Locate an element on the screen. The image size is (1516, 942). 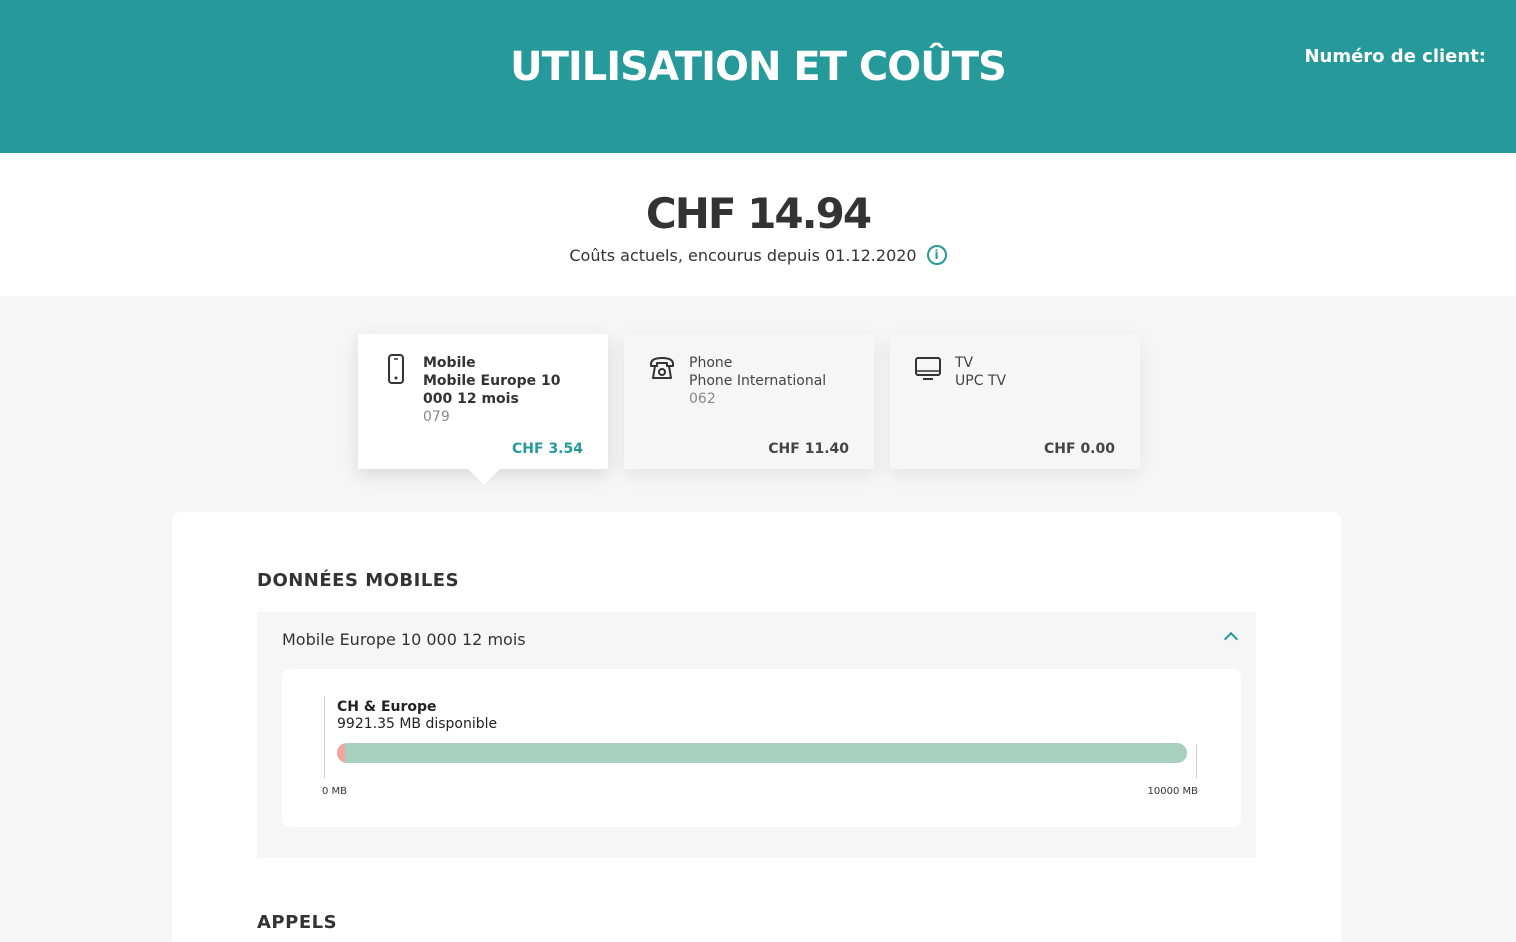
total-cost: CHF 14.94 is located at coordinates (758, 213).